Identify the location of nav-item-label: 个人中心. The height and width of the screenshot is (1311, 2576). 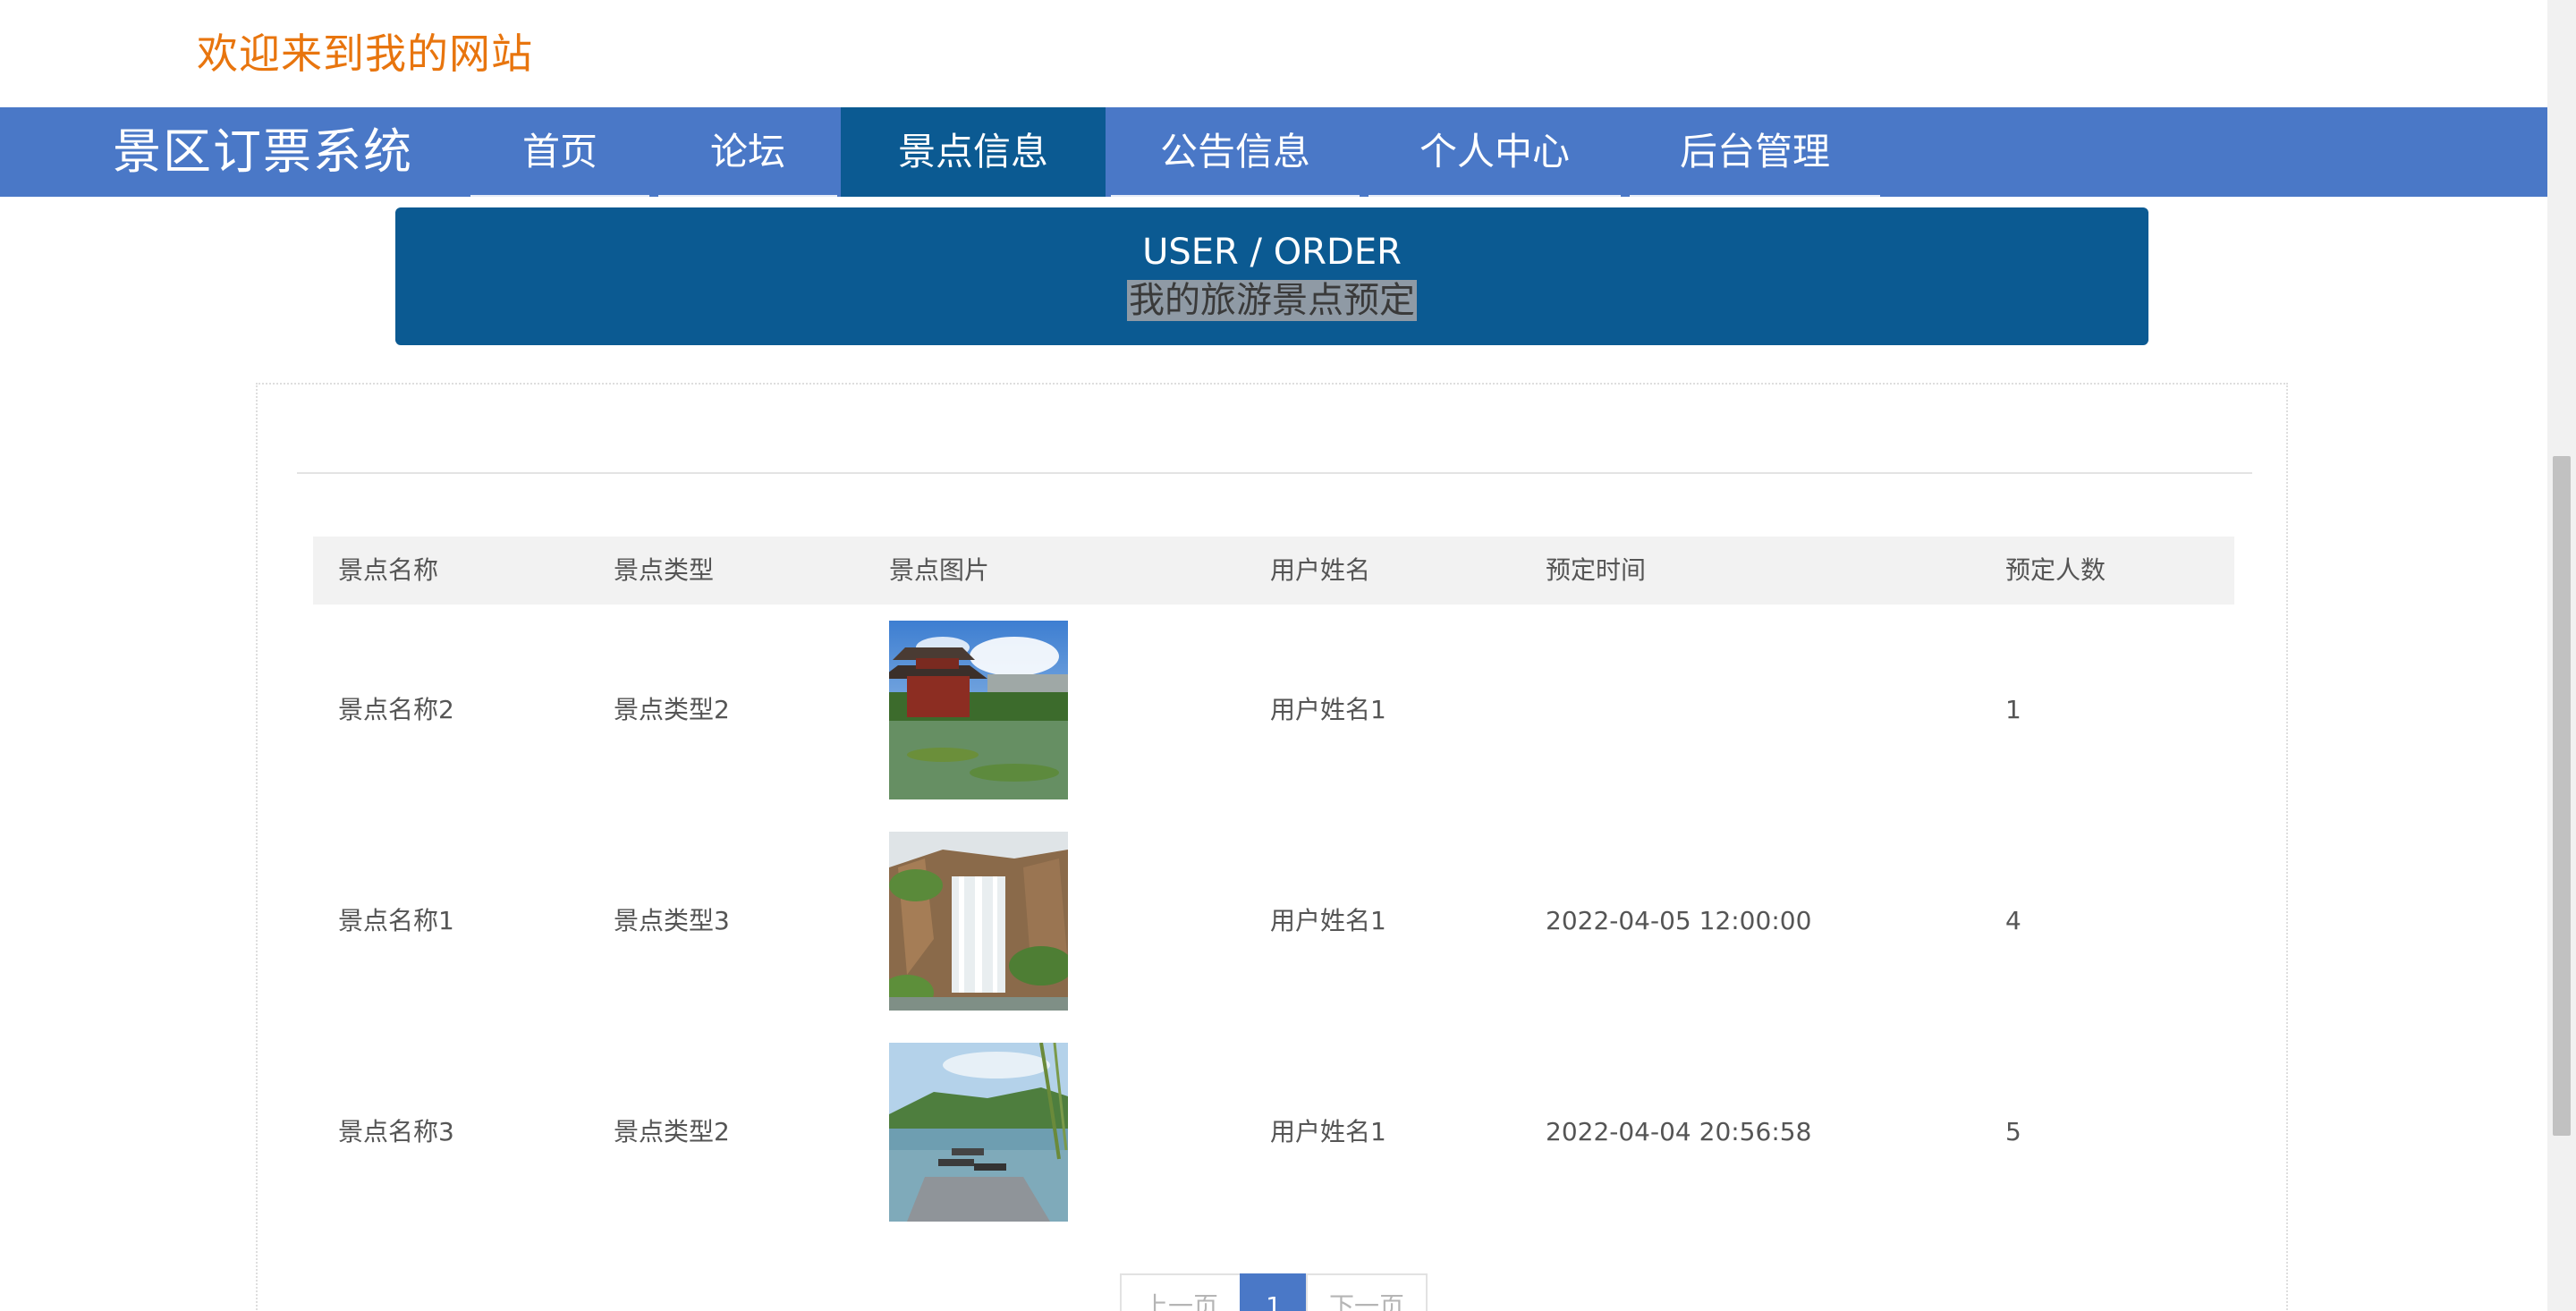
(1494, 151).